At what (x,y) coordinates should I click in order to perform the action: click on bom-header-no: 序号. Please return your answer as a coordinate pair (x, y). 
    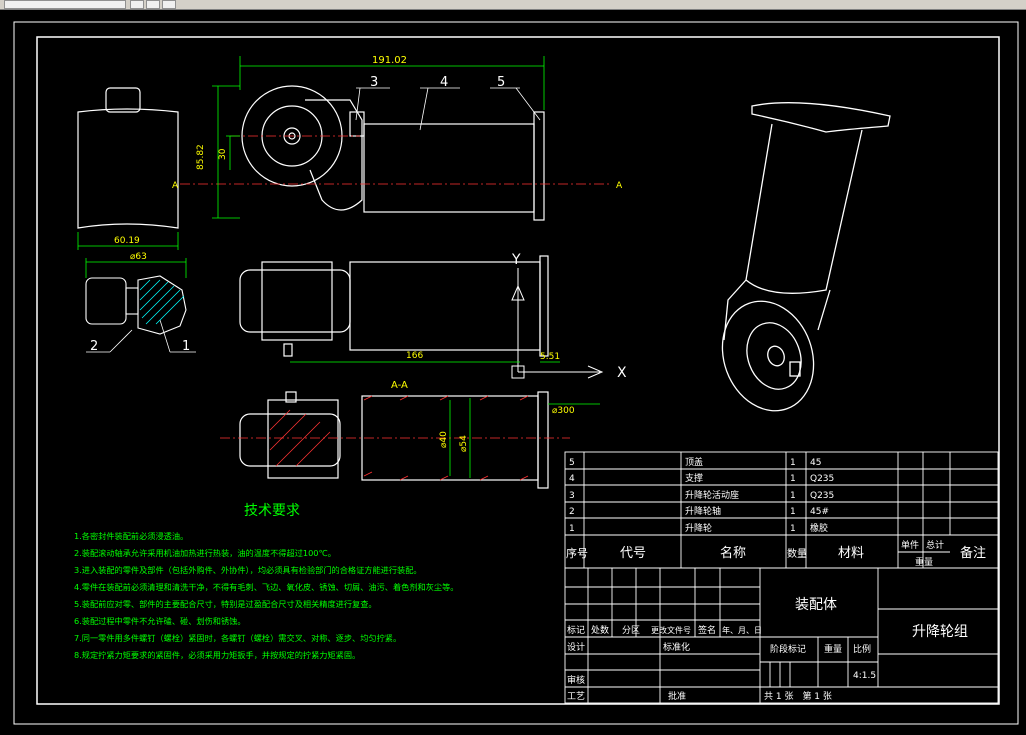
    Looking at the image, I should click on (577, 553).